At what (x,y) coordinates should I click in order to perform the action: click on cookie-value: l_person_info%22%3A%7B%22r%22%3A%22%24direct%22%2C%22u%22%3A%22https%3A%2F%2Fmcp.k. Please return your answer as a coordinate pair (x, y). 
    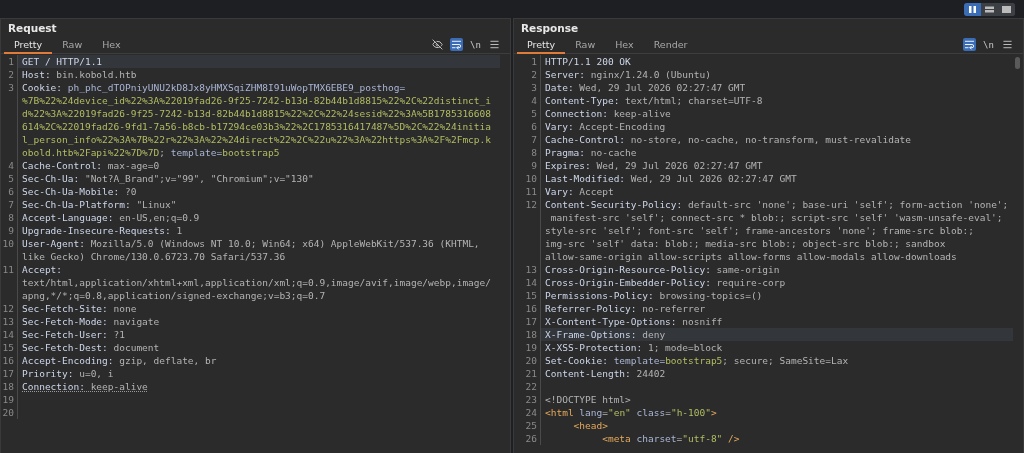
    Looking at the image, I should click on (256, 139).